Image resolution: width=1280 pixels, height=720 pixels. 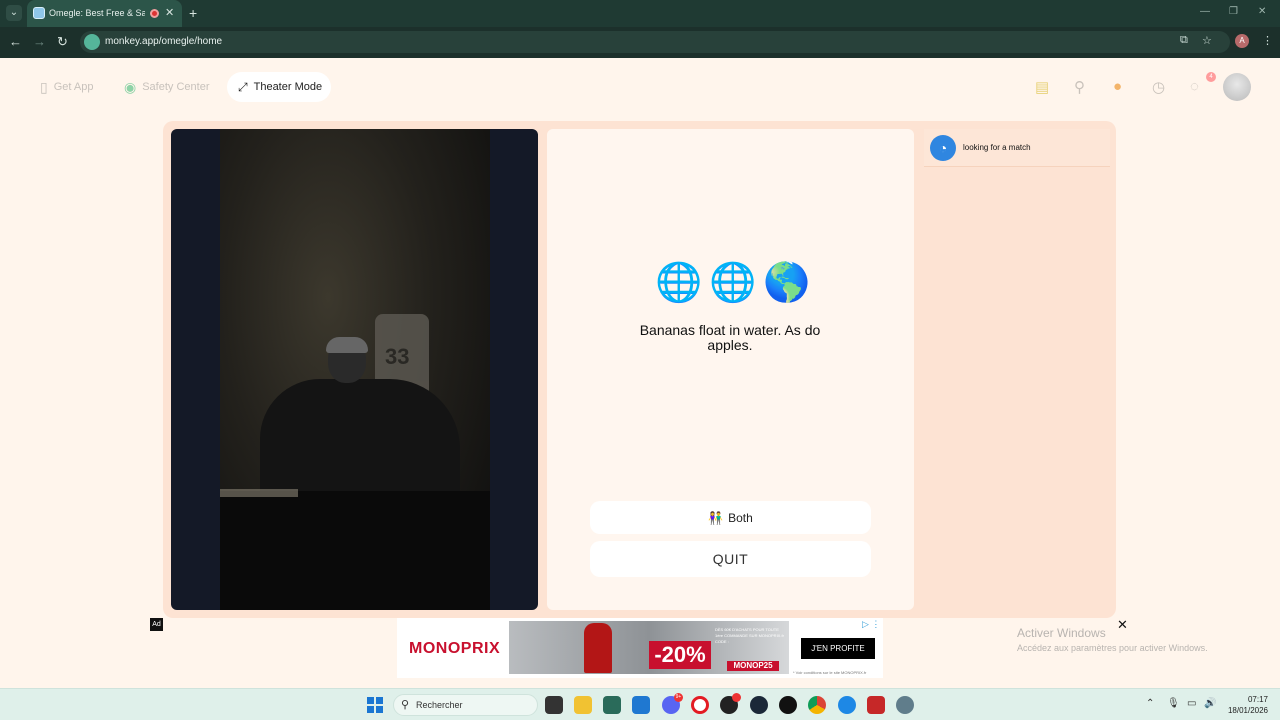 What do you see at coordinates (680, 655) in the screenshot?
I see `ad-discount: -20%` at bounding box center [680, 655].